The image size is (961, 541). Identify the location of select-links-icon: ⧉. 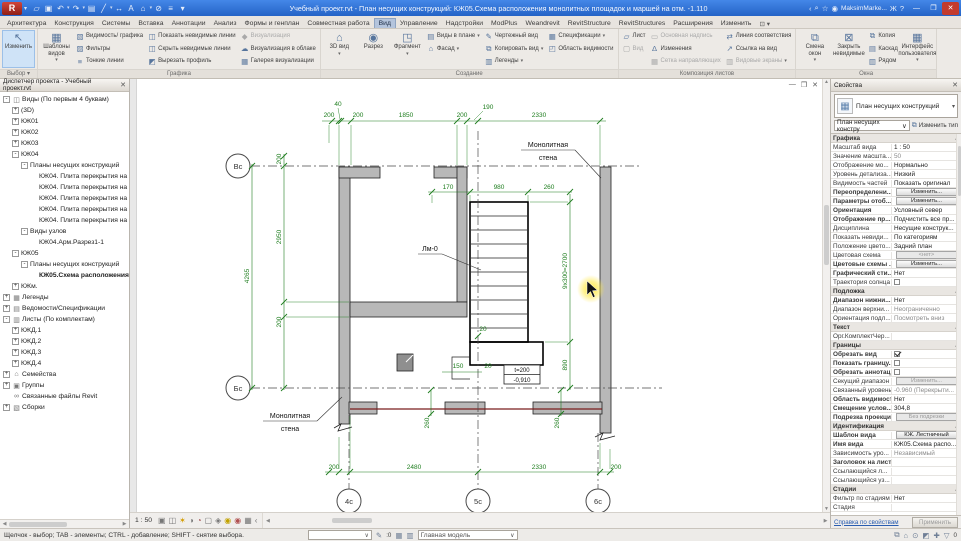
(896, 535).